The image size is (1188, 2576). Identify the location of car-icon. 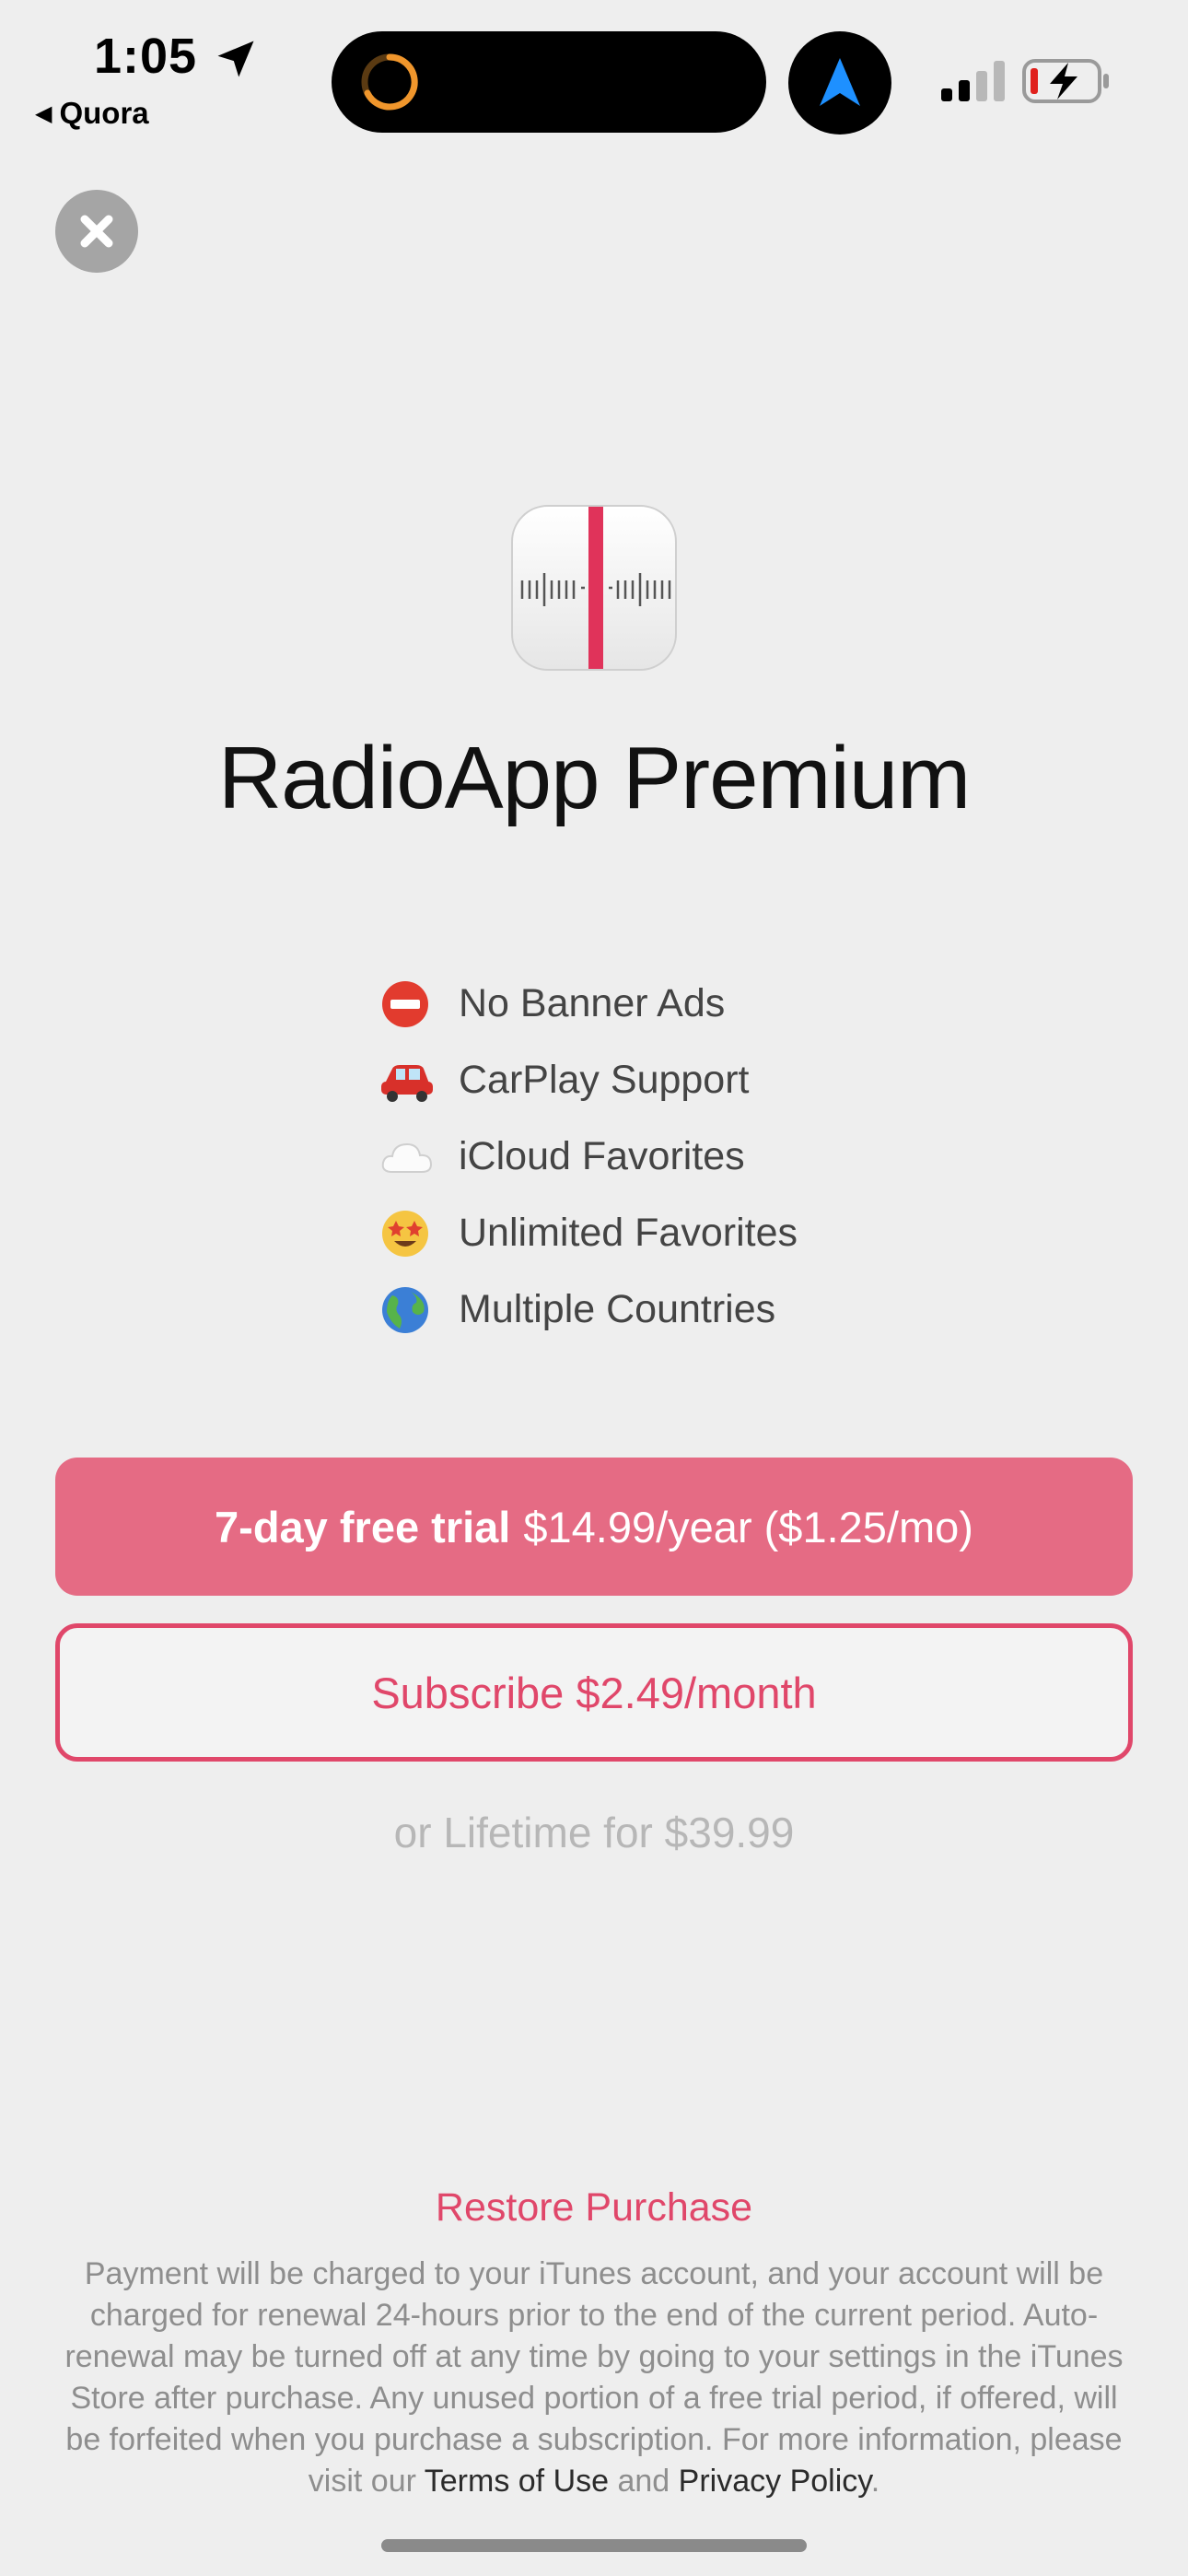
(410, 1081).